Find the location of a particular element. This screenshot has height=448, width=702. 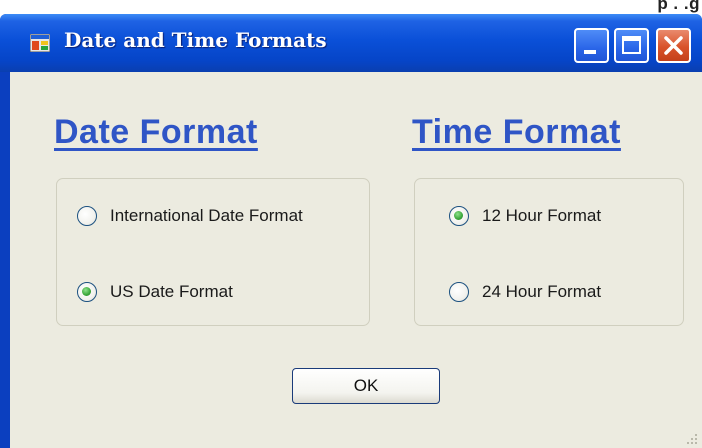

radio-label: 24 Hour Format is located at coordinates (542, 291).